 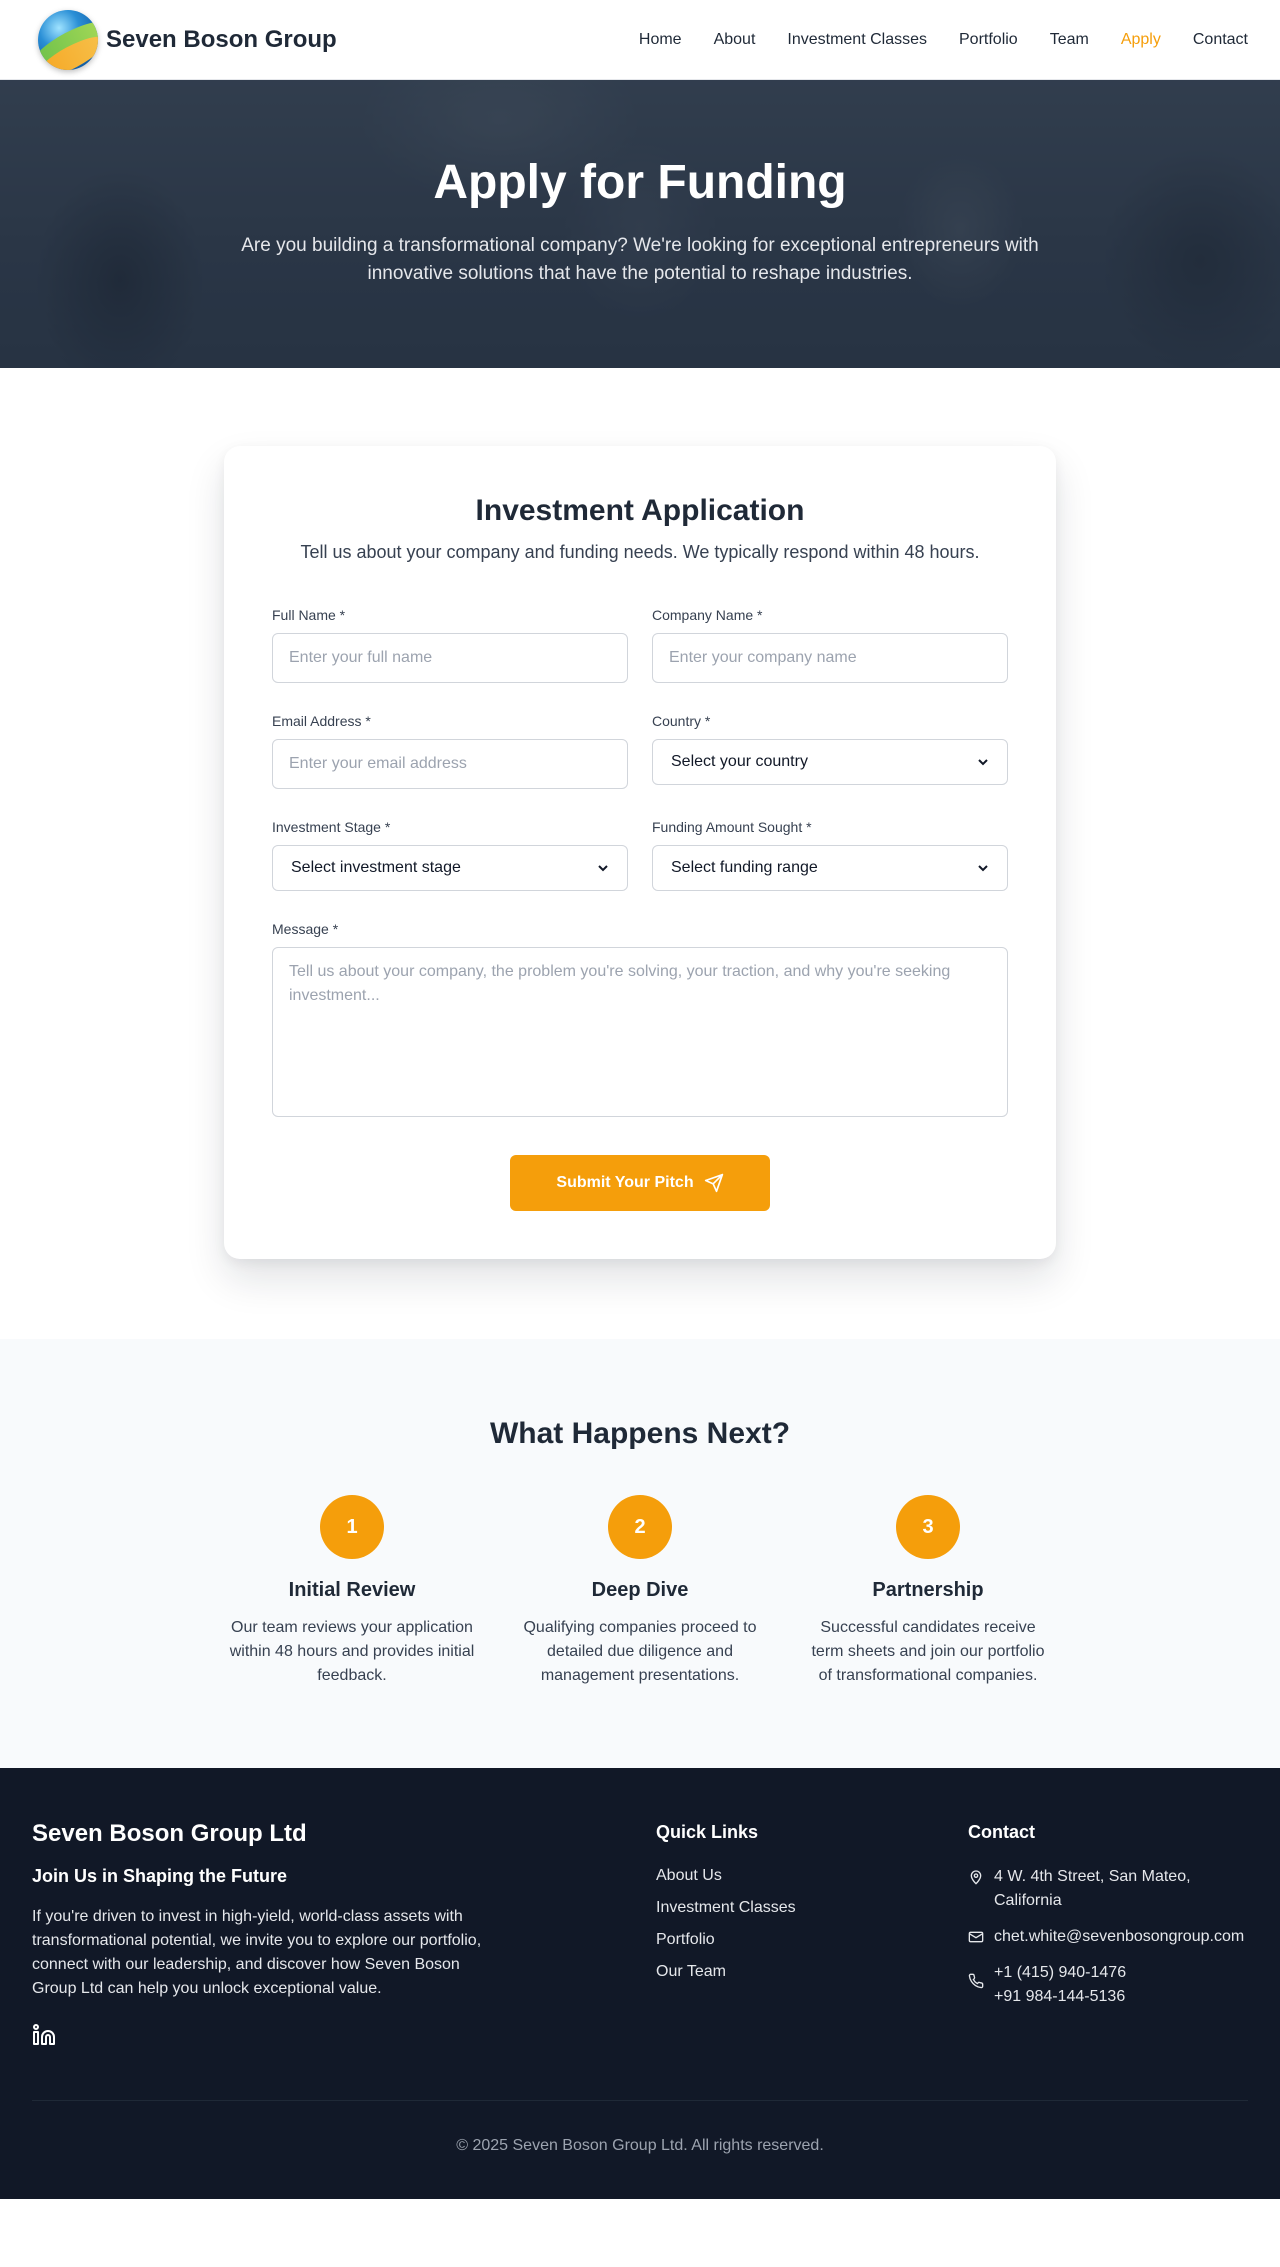 I want to click on full-name-input: Enter your full name, so click(x=450, y=658).